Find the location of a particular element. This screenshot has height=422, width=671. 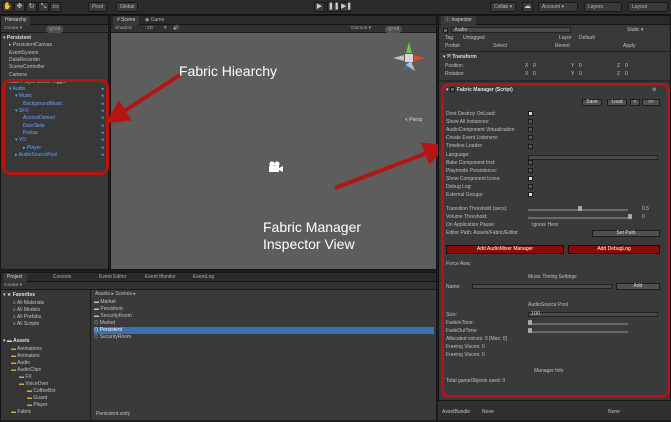

tab-inspector: ⓘ Inspector is located at coordinates (458, 20).